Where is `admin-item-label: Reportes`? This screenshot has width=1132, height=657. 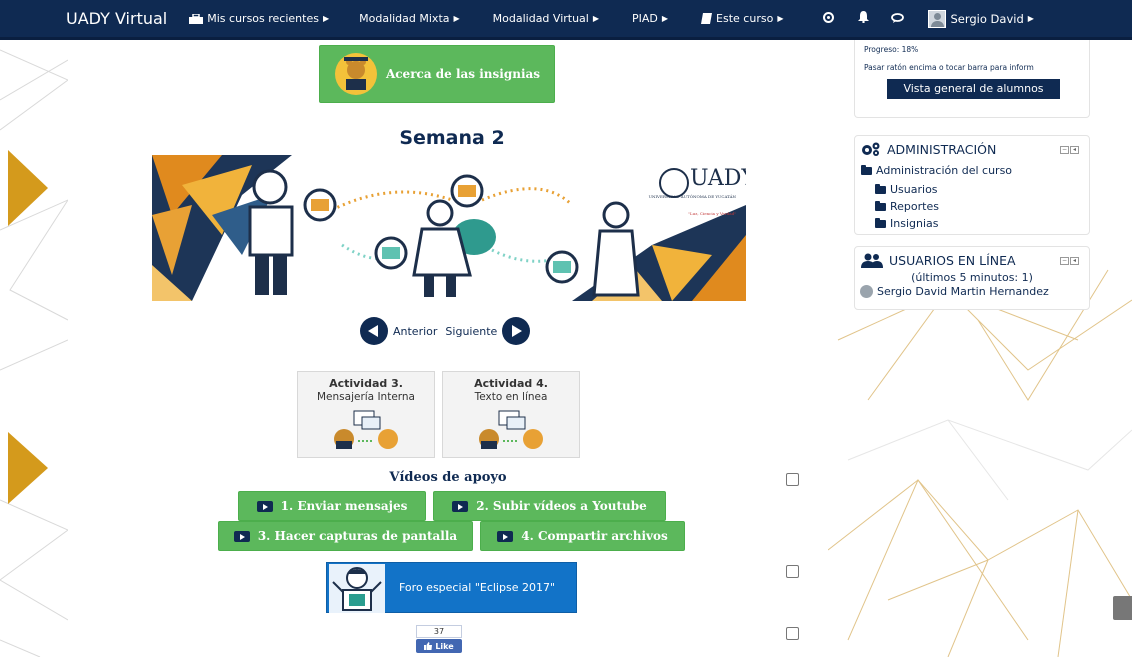
admin-item-label: Reportes is located at coordinates (914, 206).